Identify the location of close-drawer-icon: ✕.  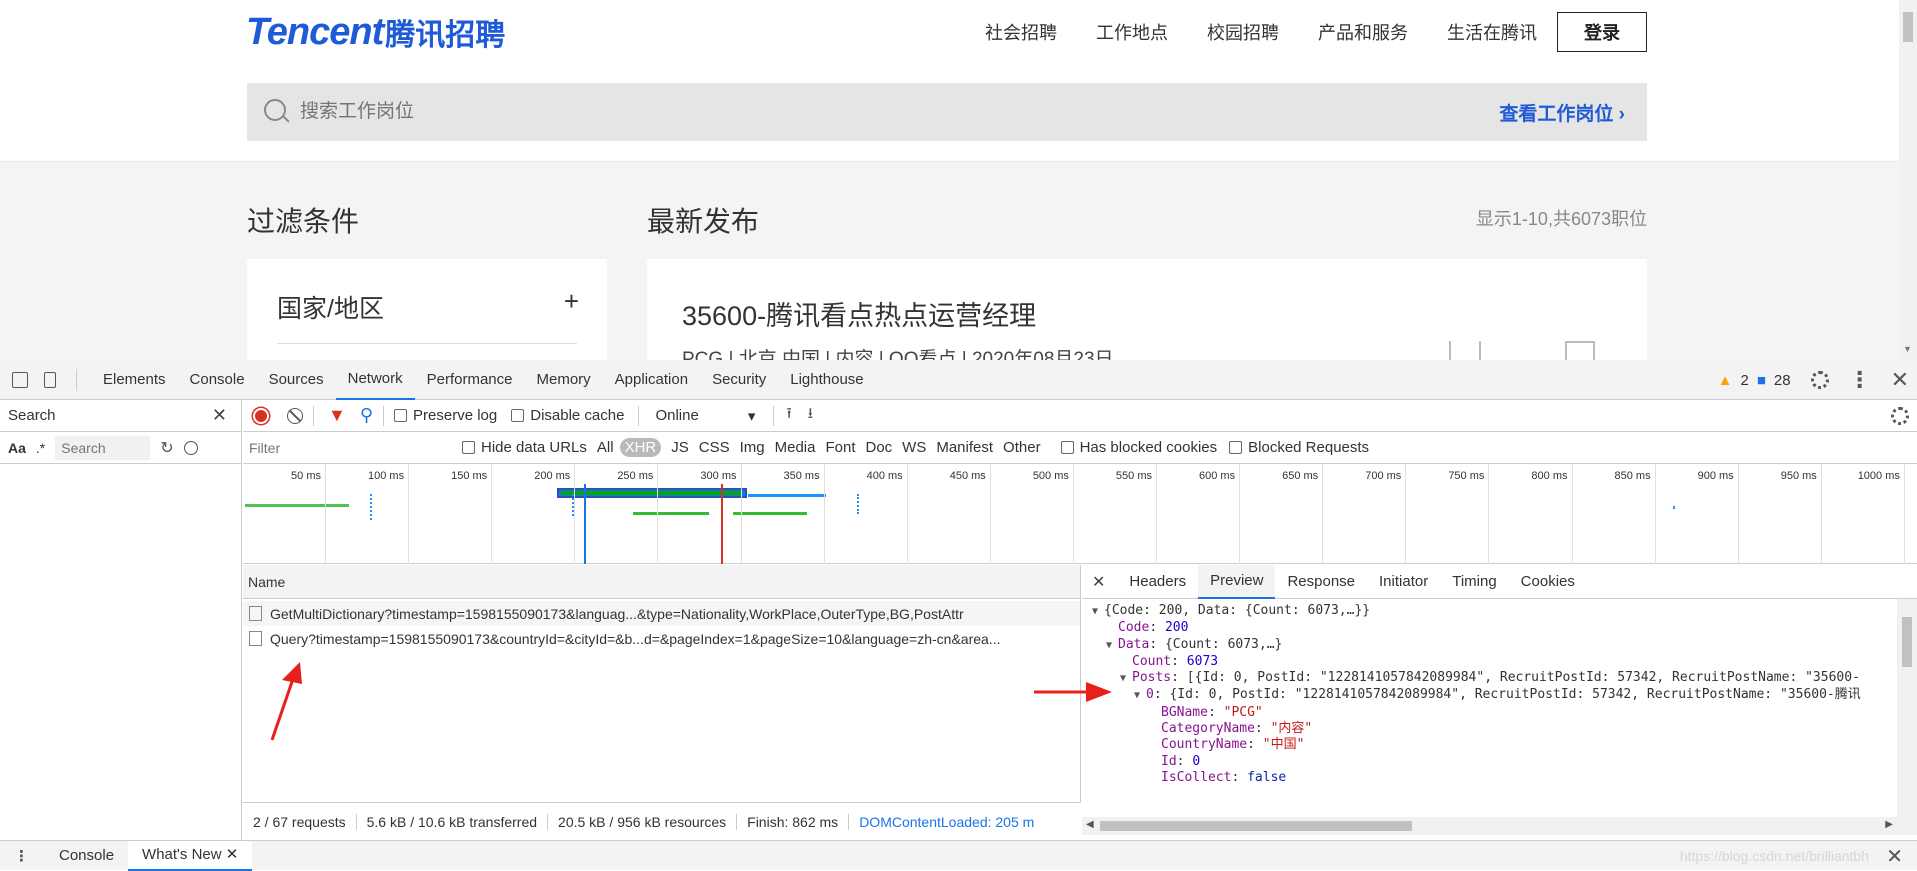
(1894, 856).